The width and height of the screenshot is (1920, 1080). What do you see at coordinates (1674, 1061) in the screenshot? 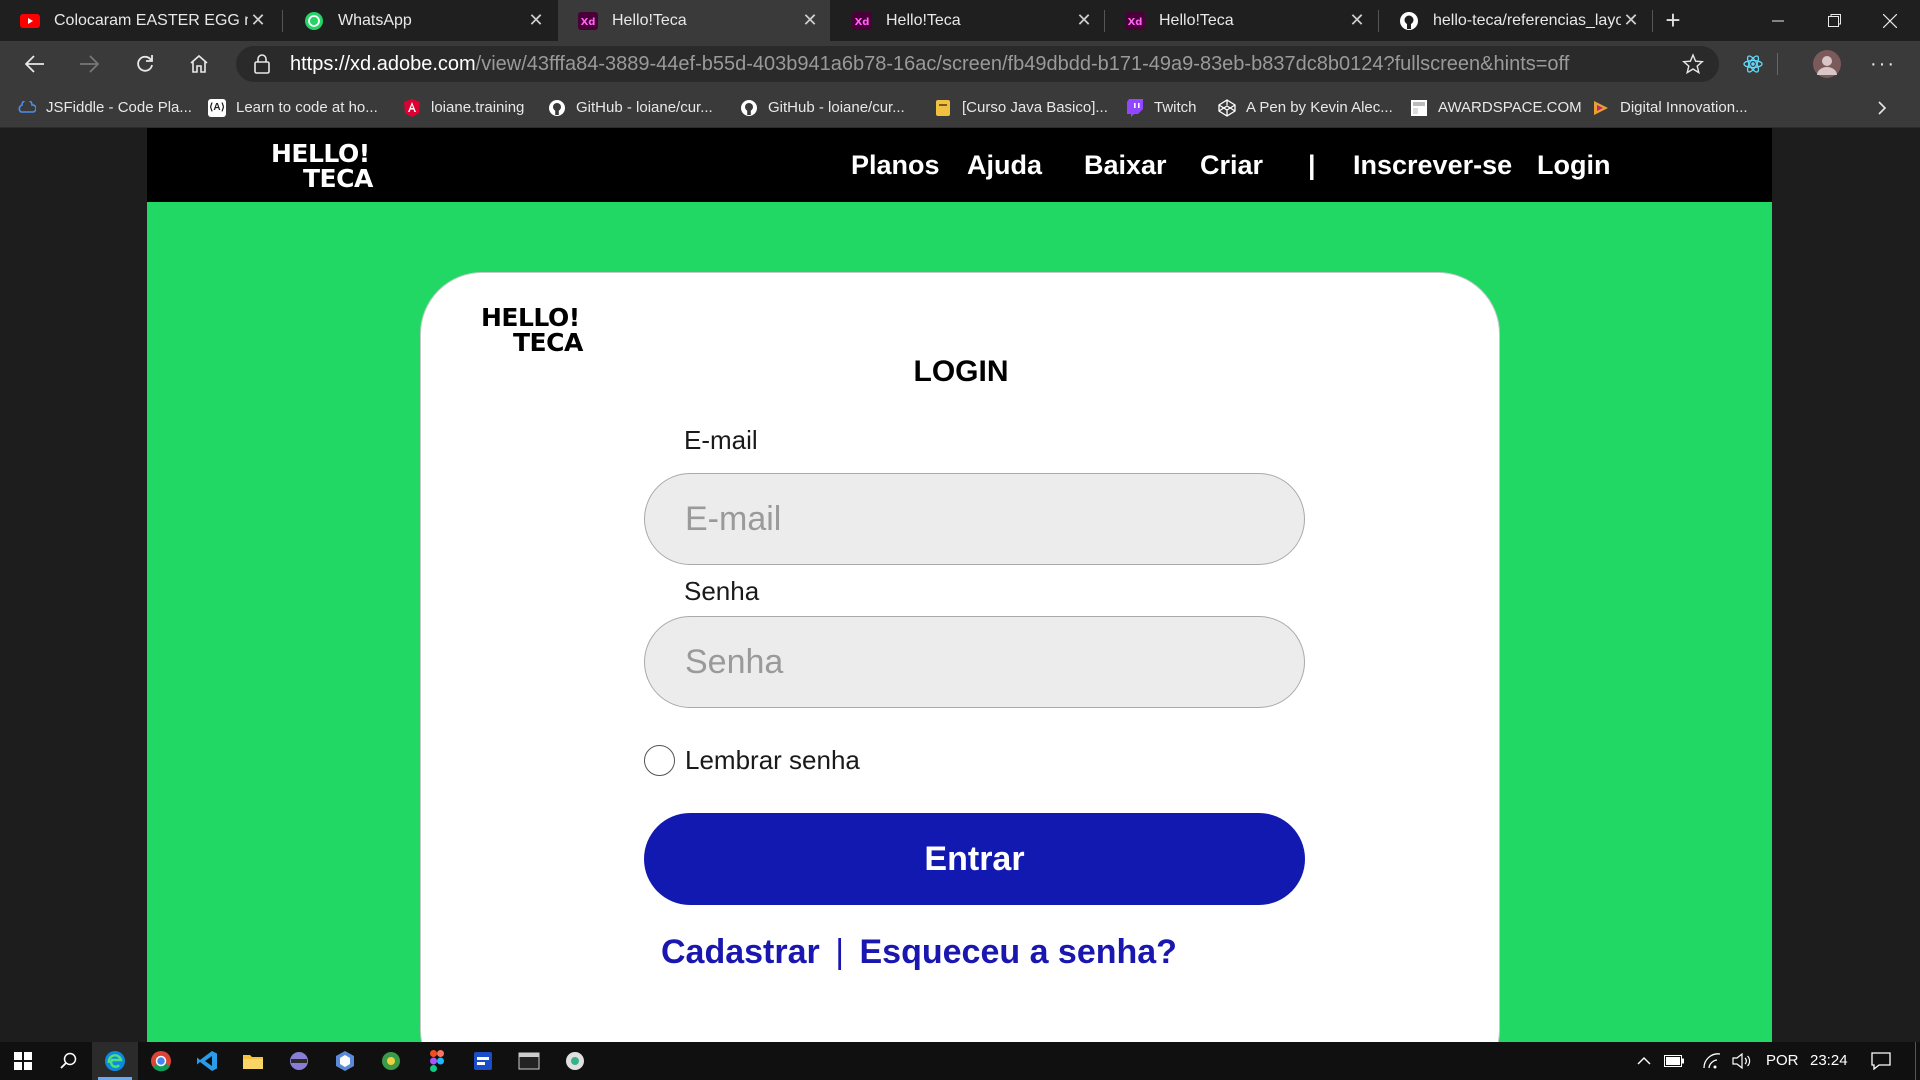
I see `battery-icon` at bounding box center [1674, 1061].